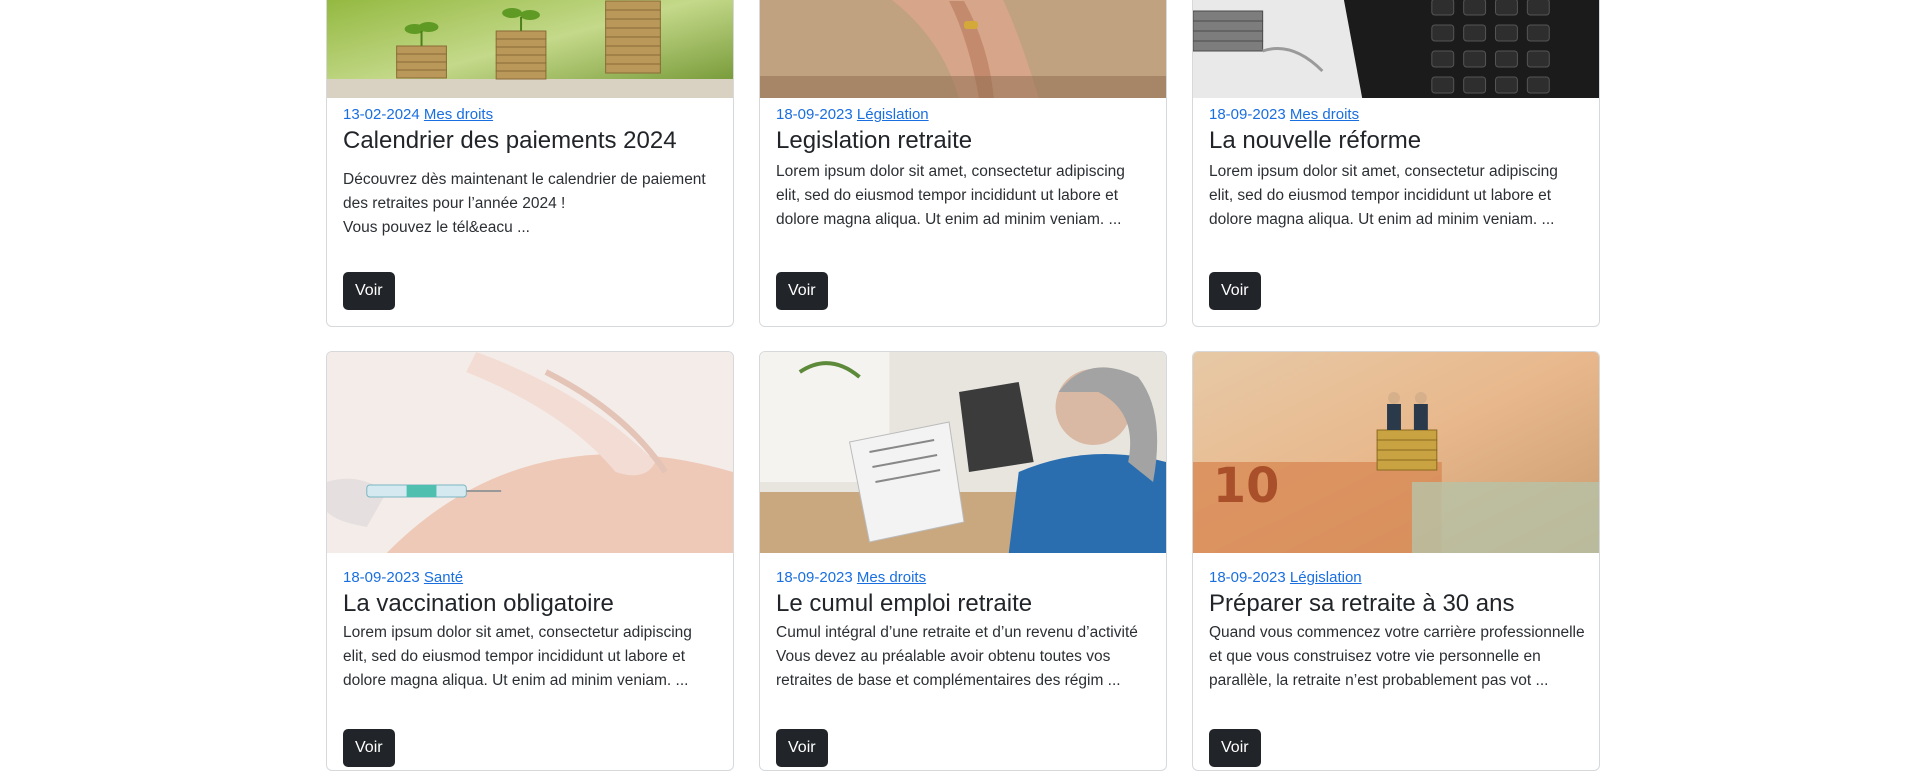 This screenshot has width=1920, height=771. Describe the element at coordinates (874, 140) in the screenshot. I see `card-title: Legislation retraite` at that location.